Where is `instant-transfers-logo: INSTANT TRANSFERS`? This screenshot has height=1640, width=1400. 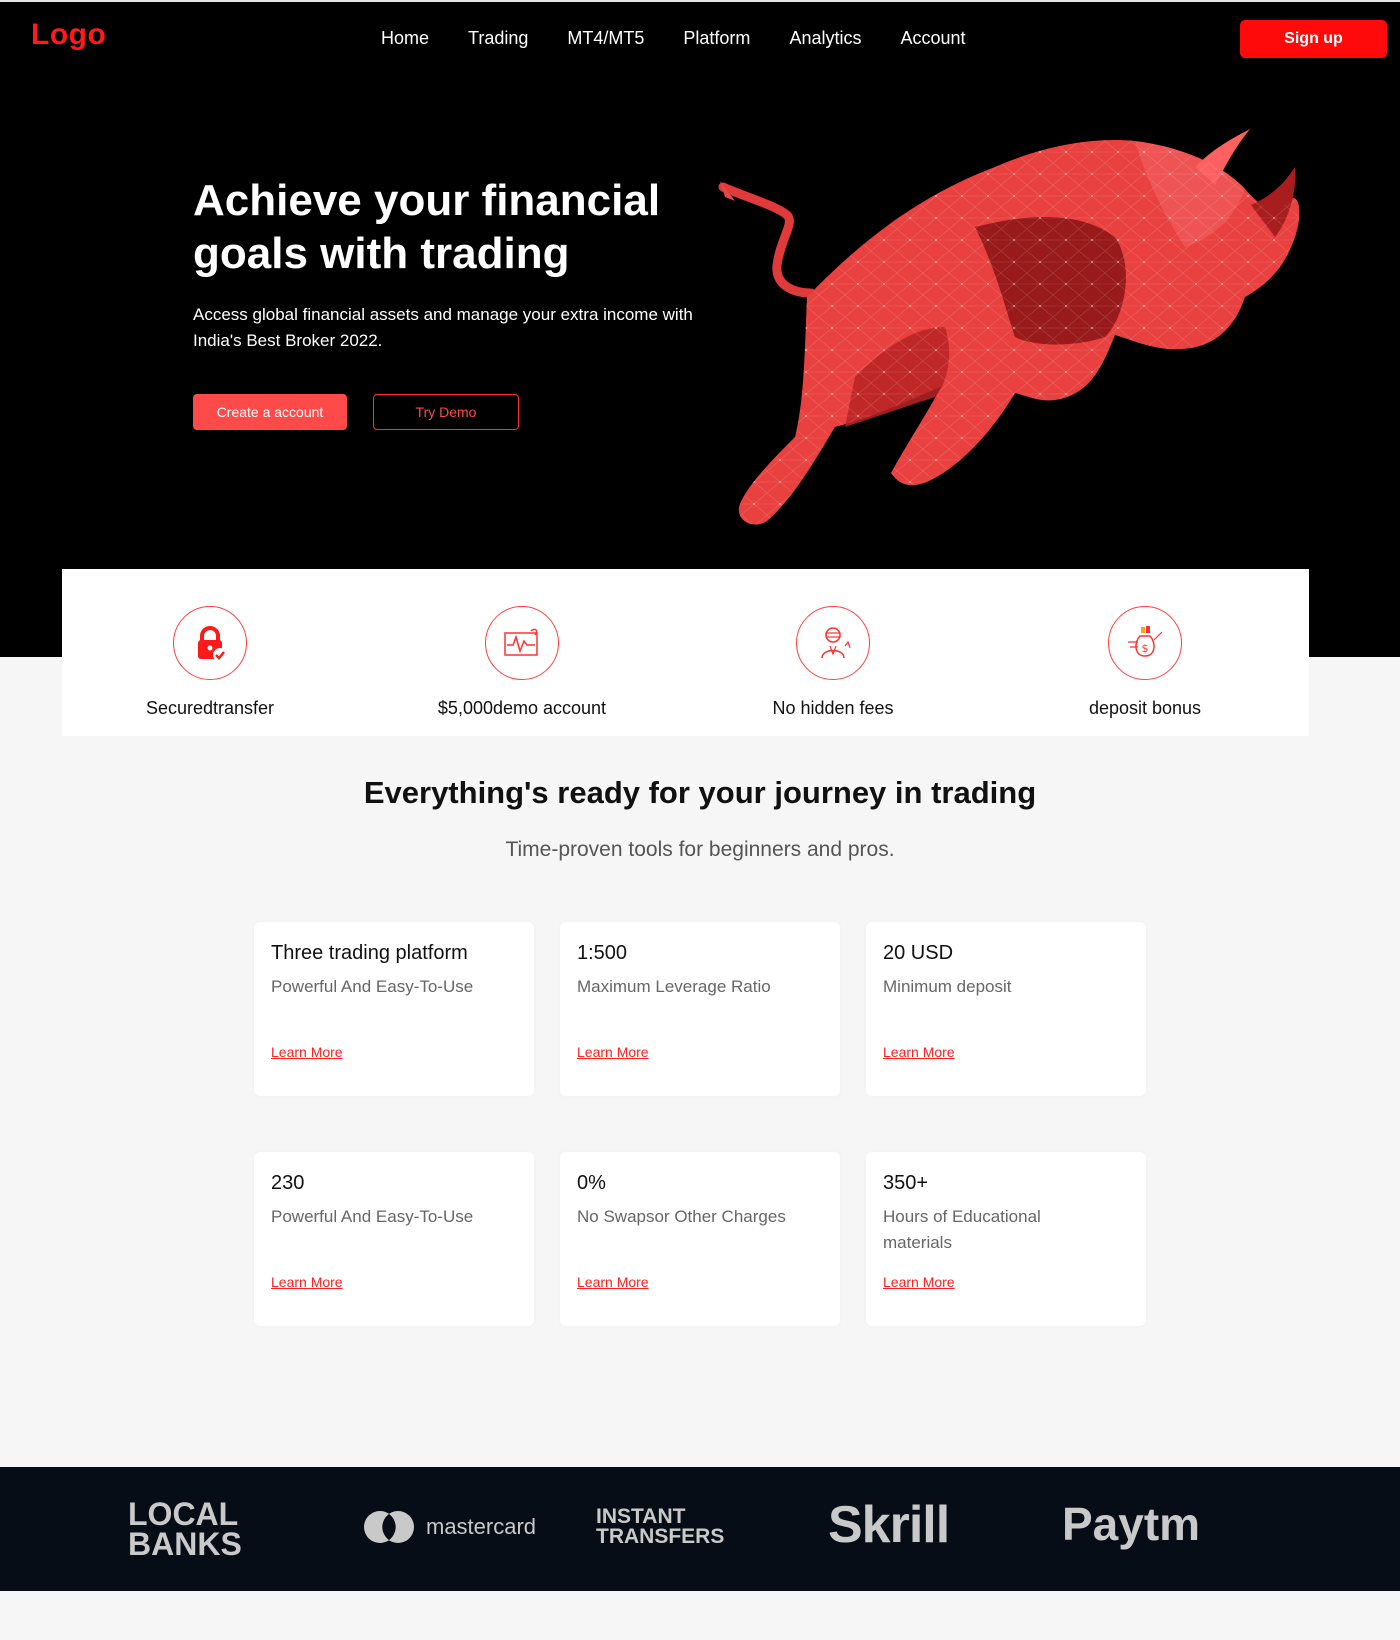
instant-transfers-logo: INSTANT TRANSFERS is located at coordinates (660, 1526).